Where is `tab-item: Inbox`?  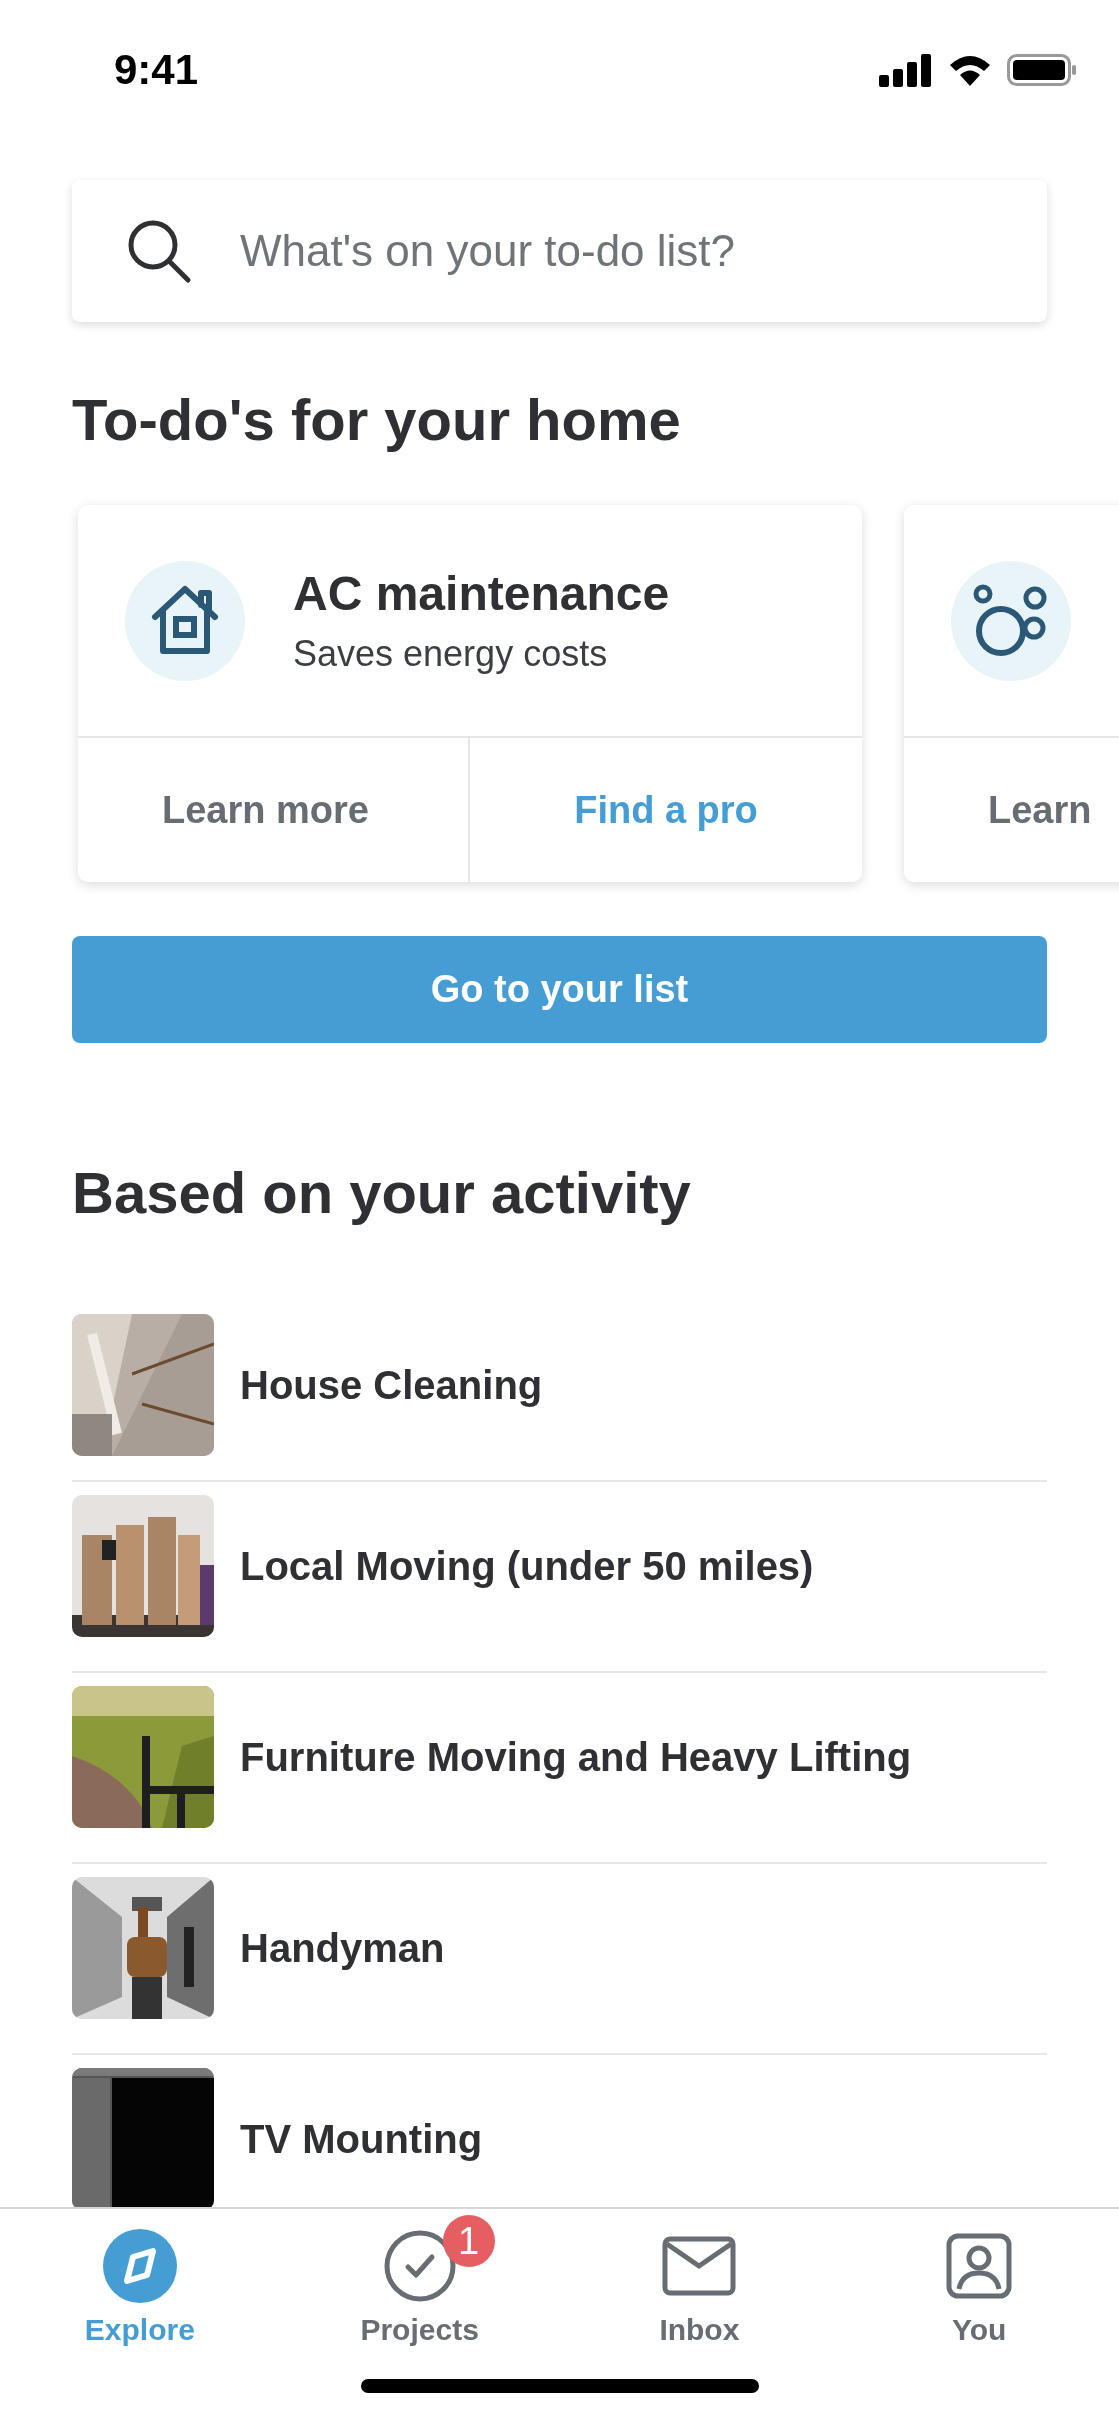
tab-item: Inbox is located at coordinates (699, 2294).